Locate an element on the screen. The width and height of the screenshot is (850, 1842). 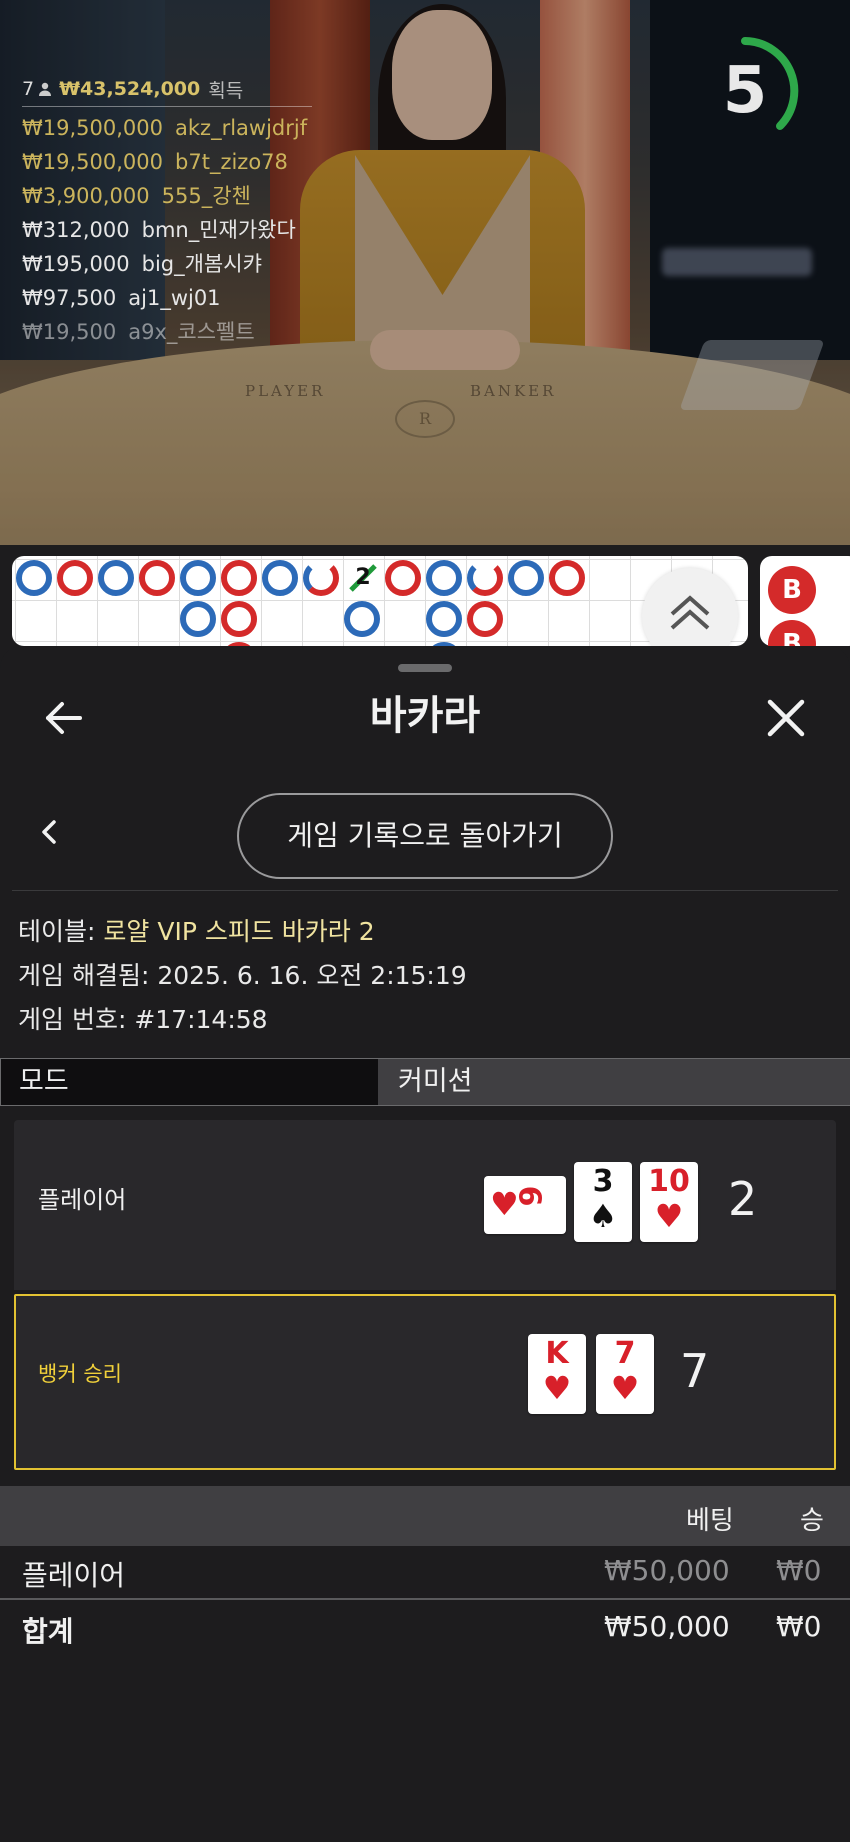
table-info: 테이블: 로얄 VIP 스피드 바카라 2 is located at coordinates (196, 931).